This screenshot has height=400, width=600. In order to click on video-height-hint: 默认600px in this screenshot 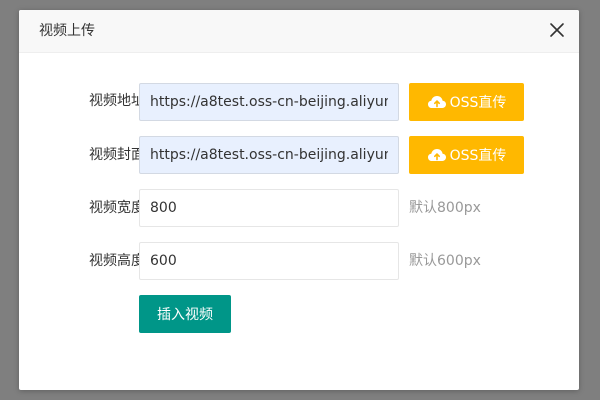, I will do `click(445, 261)`.